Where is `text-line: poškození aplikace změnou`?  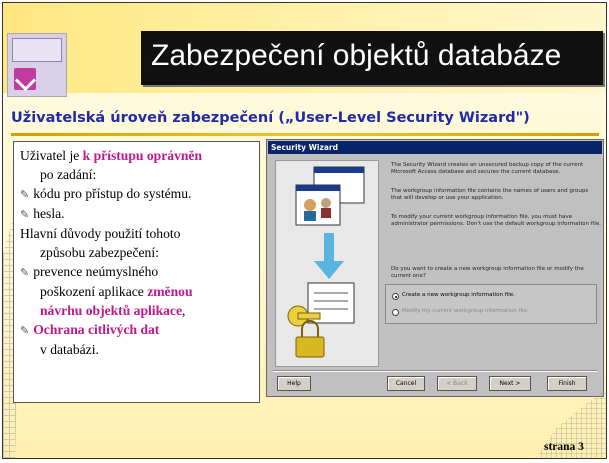 text-line: poškození aplikace změnou is located at coordinates (138, 291).